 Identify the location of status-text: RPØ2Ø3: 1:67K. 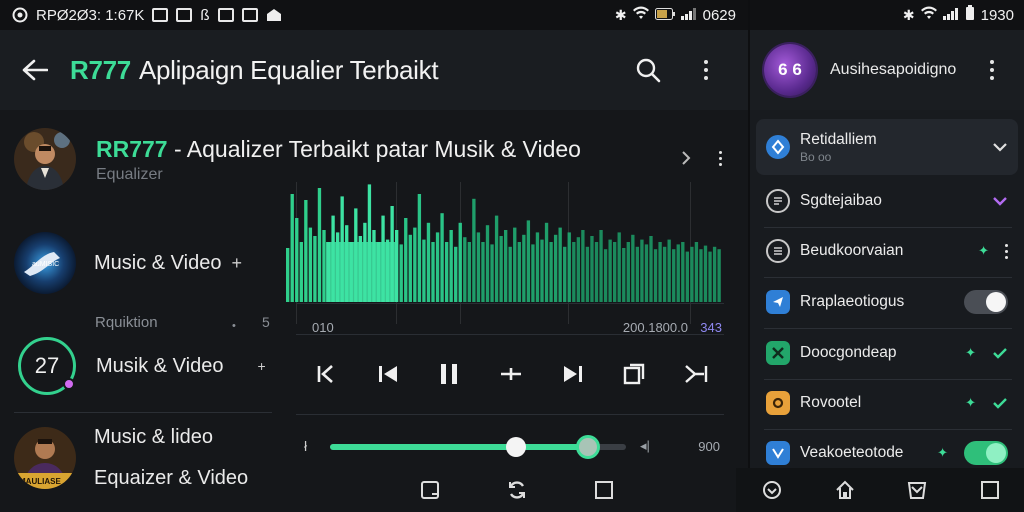
(90, 15).